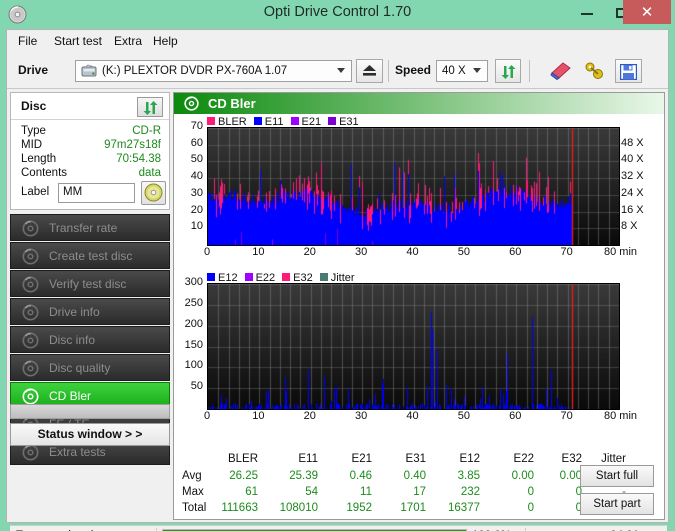 This screenshot has width=675, height=531. I want to click on sidebar-label: Extra tests, so click(77, 452).